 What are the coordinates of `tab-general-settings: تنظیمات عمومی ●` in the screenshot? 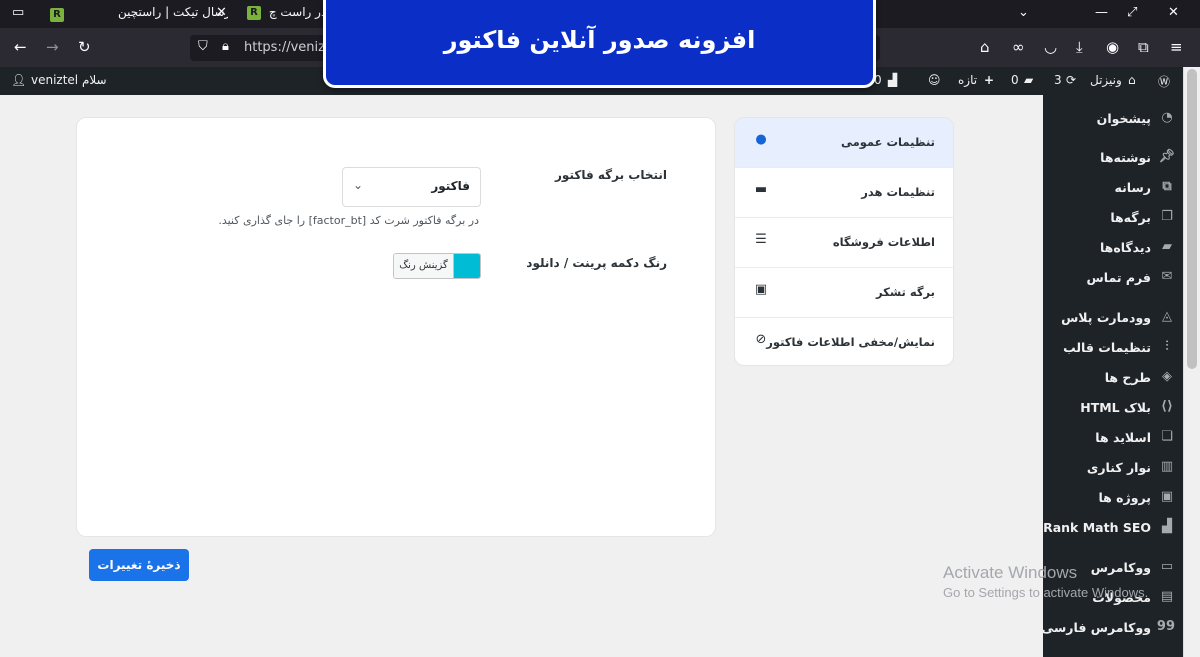 It's located at (844, 143).